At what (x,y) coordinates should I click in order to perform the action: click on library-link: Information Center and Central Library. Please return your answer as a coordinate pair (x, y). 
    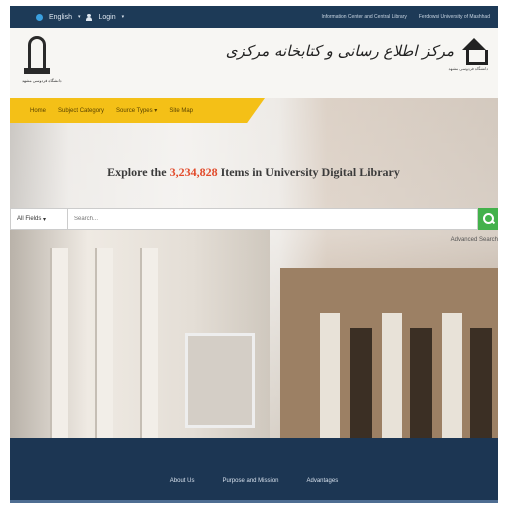
    Looking at the image, I should click on (364, 17).